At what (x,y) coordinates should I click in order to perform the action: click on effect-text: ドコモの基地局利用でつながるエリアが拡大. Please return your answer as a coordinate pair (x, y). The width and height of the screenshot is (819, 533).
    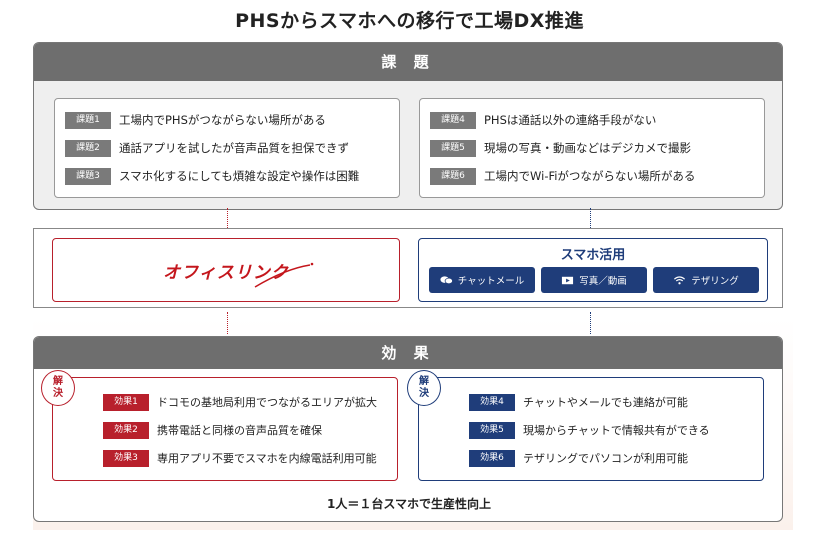
    Looking at the image, I should click on (267, 402).